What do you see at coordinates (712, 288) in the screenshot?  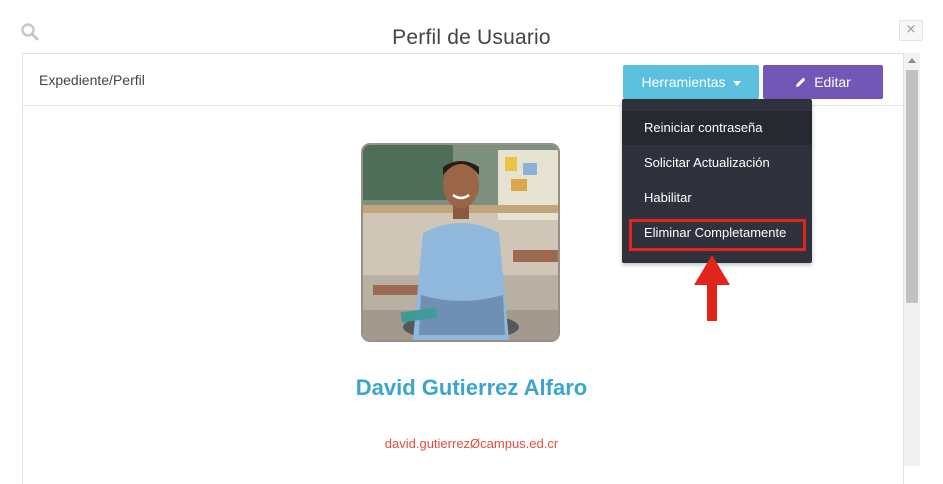 I see `arrow-up-icon` at bounding box center [712, 288].